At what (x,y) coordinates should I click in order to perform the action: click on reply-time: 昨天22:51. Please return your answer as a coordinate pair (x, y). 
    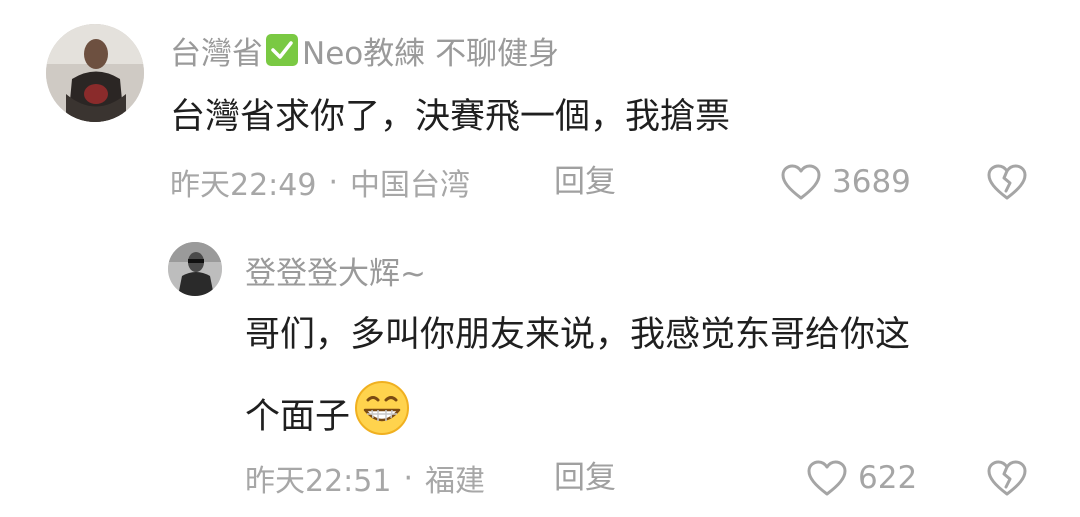
    Looking at the image, I should click on (318, 481).